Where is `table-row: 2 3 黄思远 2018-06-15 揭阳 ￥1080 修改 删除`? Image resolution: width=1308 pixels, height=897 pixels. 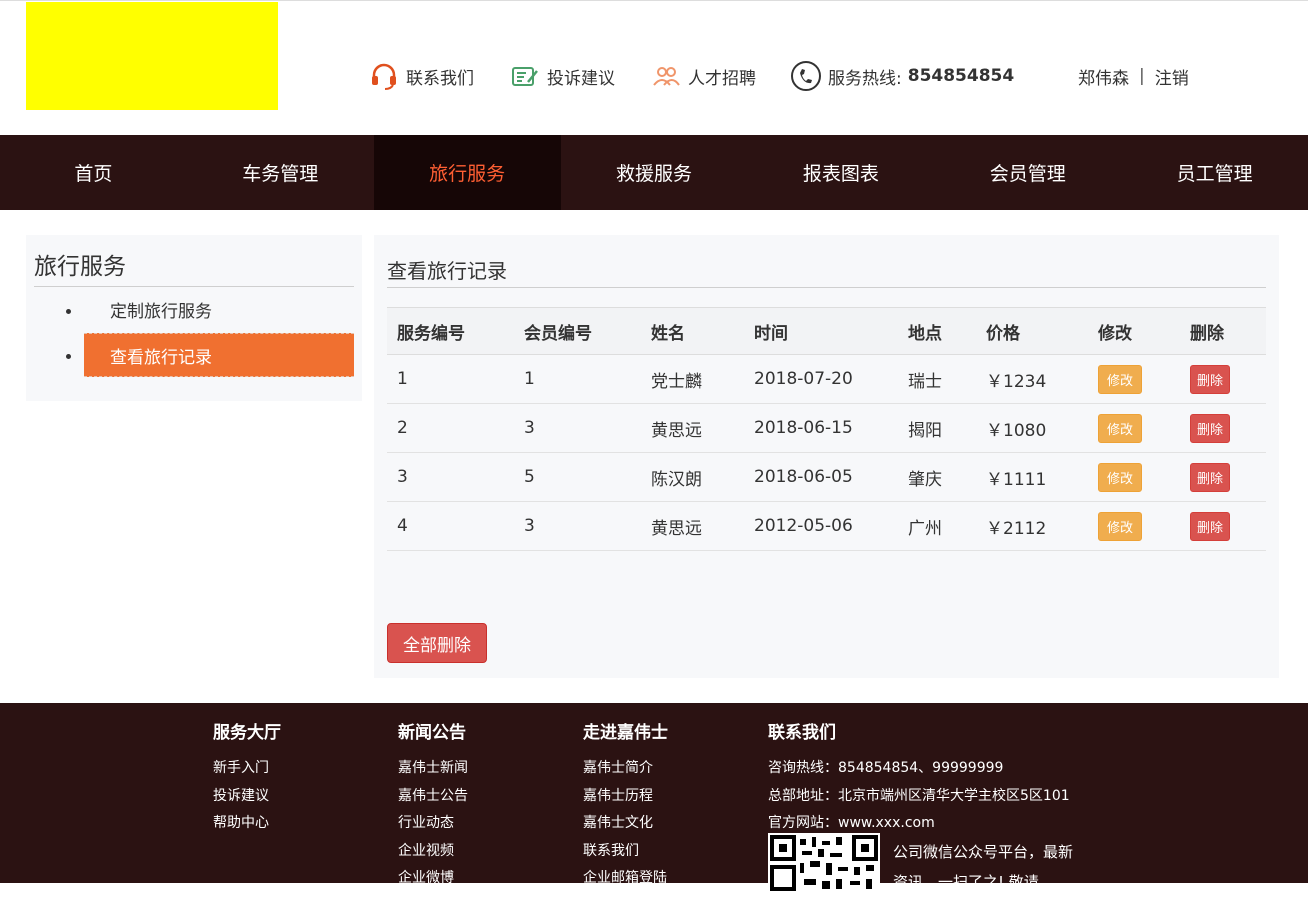 table-row: 2 3 黄思远 2018-06-15 揭阳 ￥1080 修改 删除 is located at coordinates (826, 428).